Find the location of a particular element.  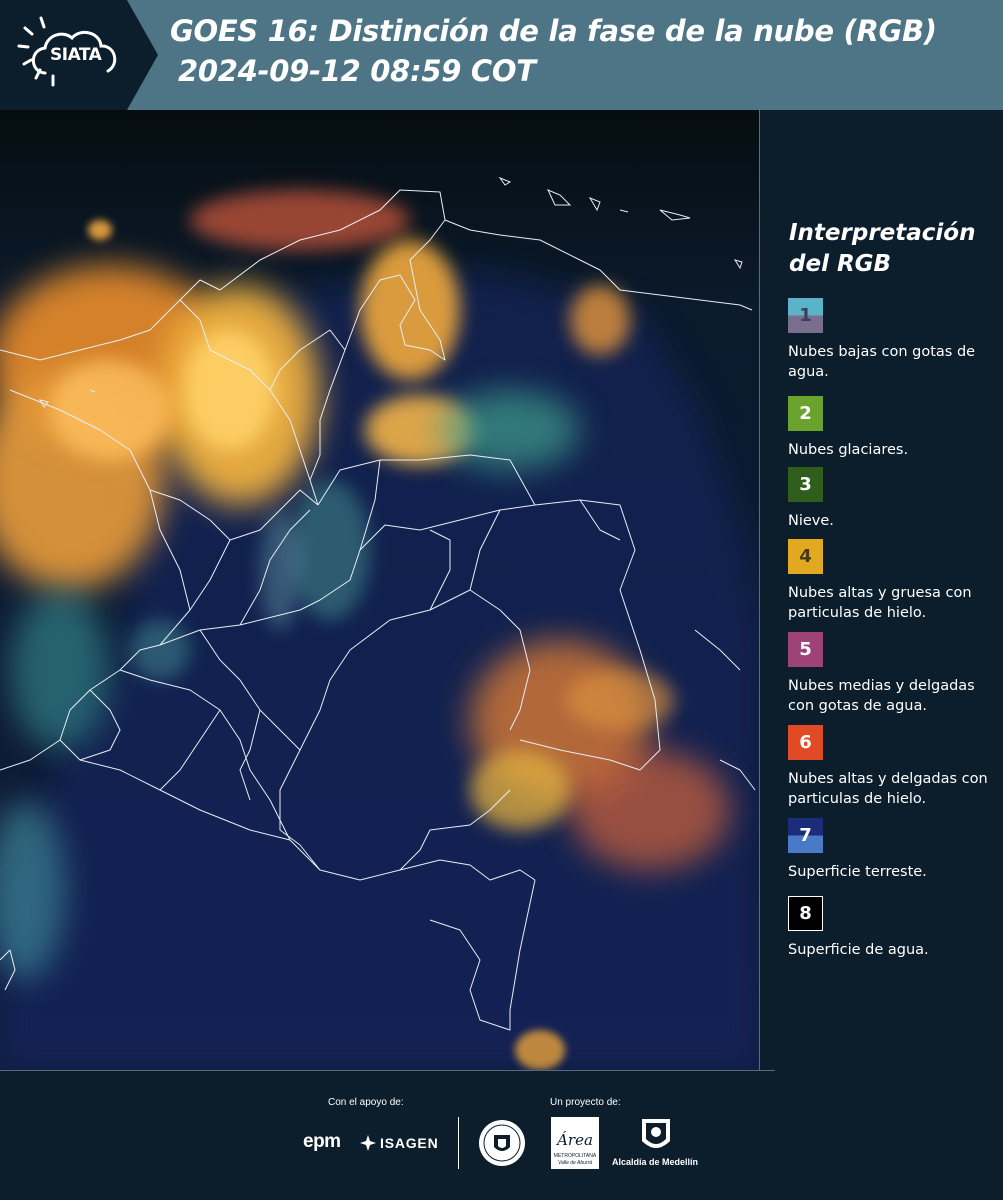

legend-swatch-2: 2 is located at coordinates (805, 413).